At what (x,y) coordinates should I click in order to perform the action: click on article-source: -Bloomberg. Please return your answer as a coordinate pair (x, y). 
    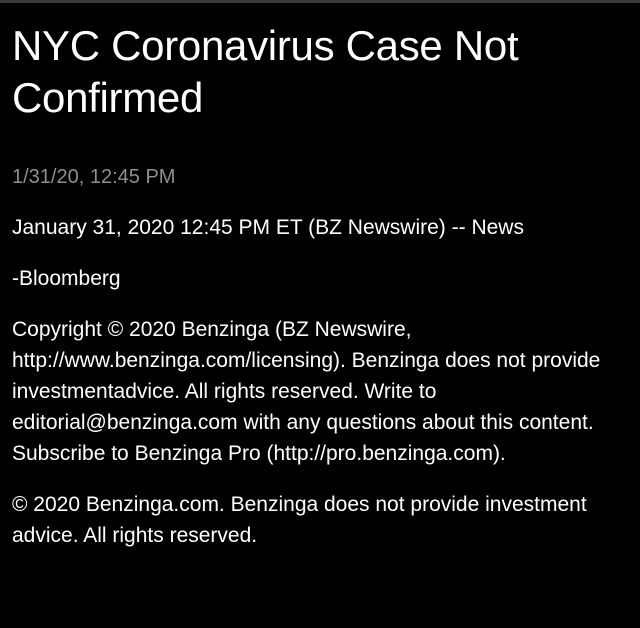
    Looking at the image, I should click on (66, 278).